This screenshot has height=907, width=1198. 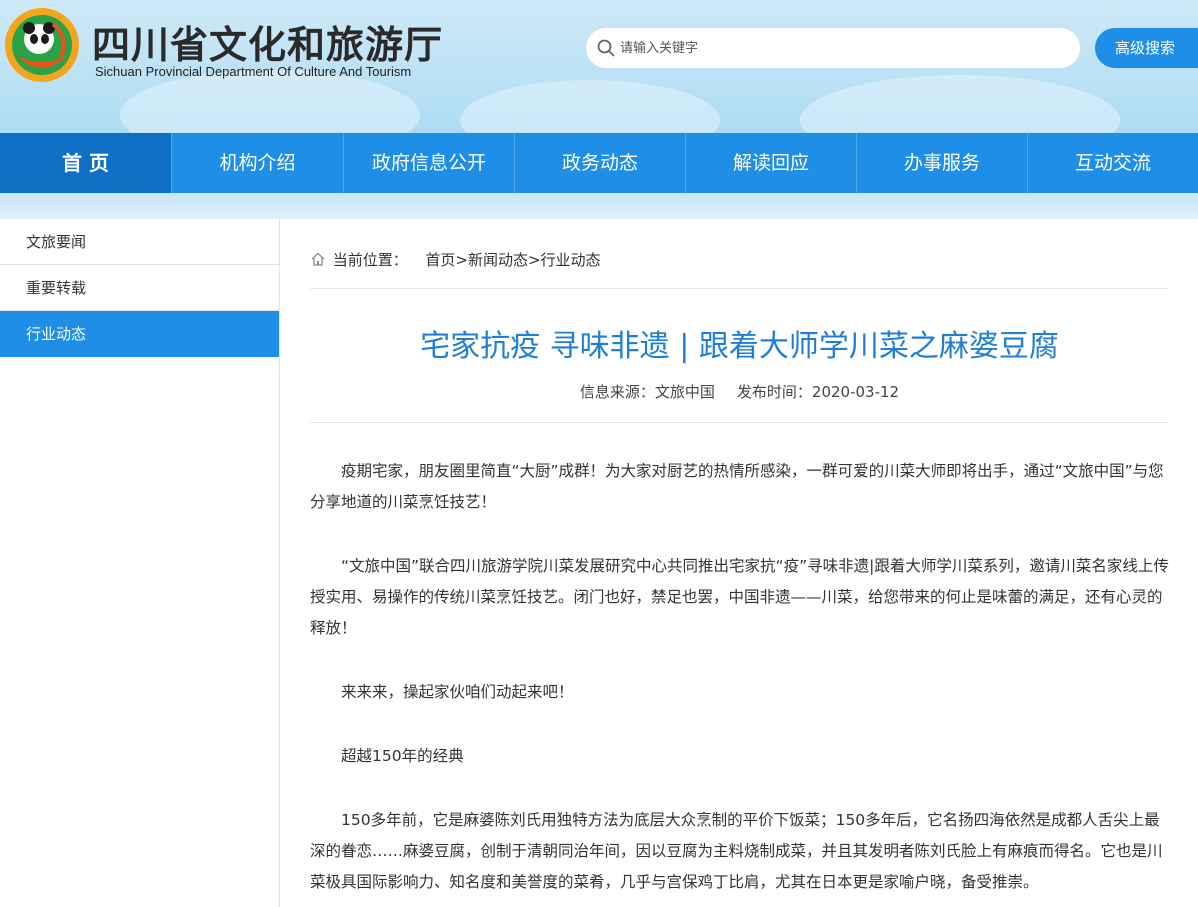 What do you see at coordinates (606, 48) in the screenshot?
I see `search-icon` at bounding box center [606, 48].